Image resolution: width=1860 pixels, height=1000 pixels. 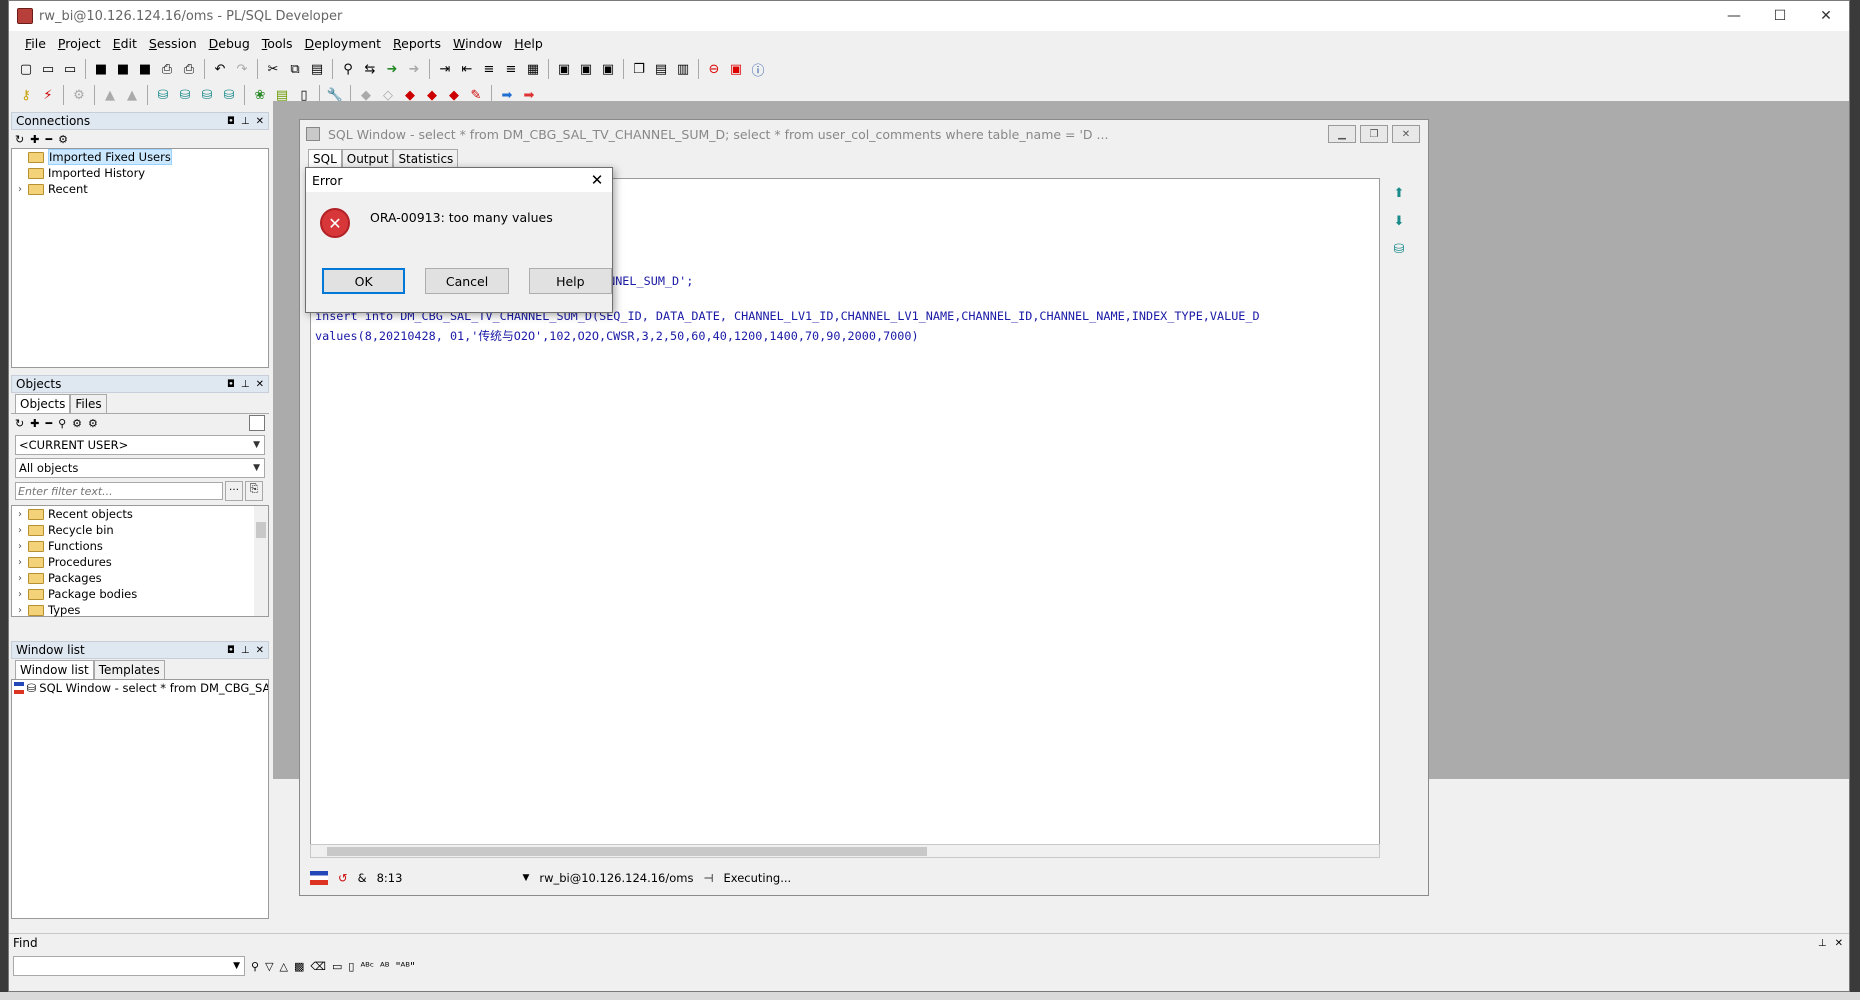 I want to click on rollback-icon: ▲, so click(x=132, y=95).